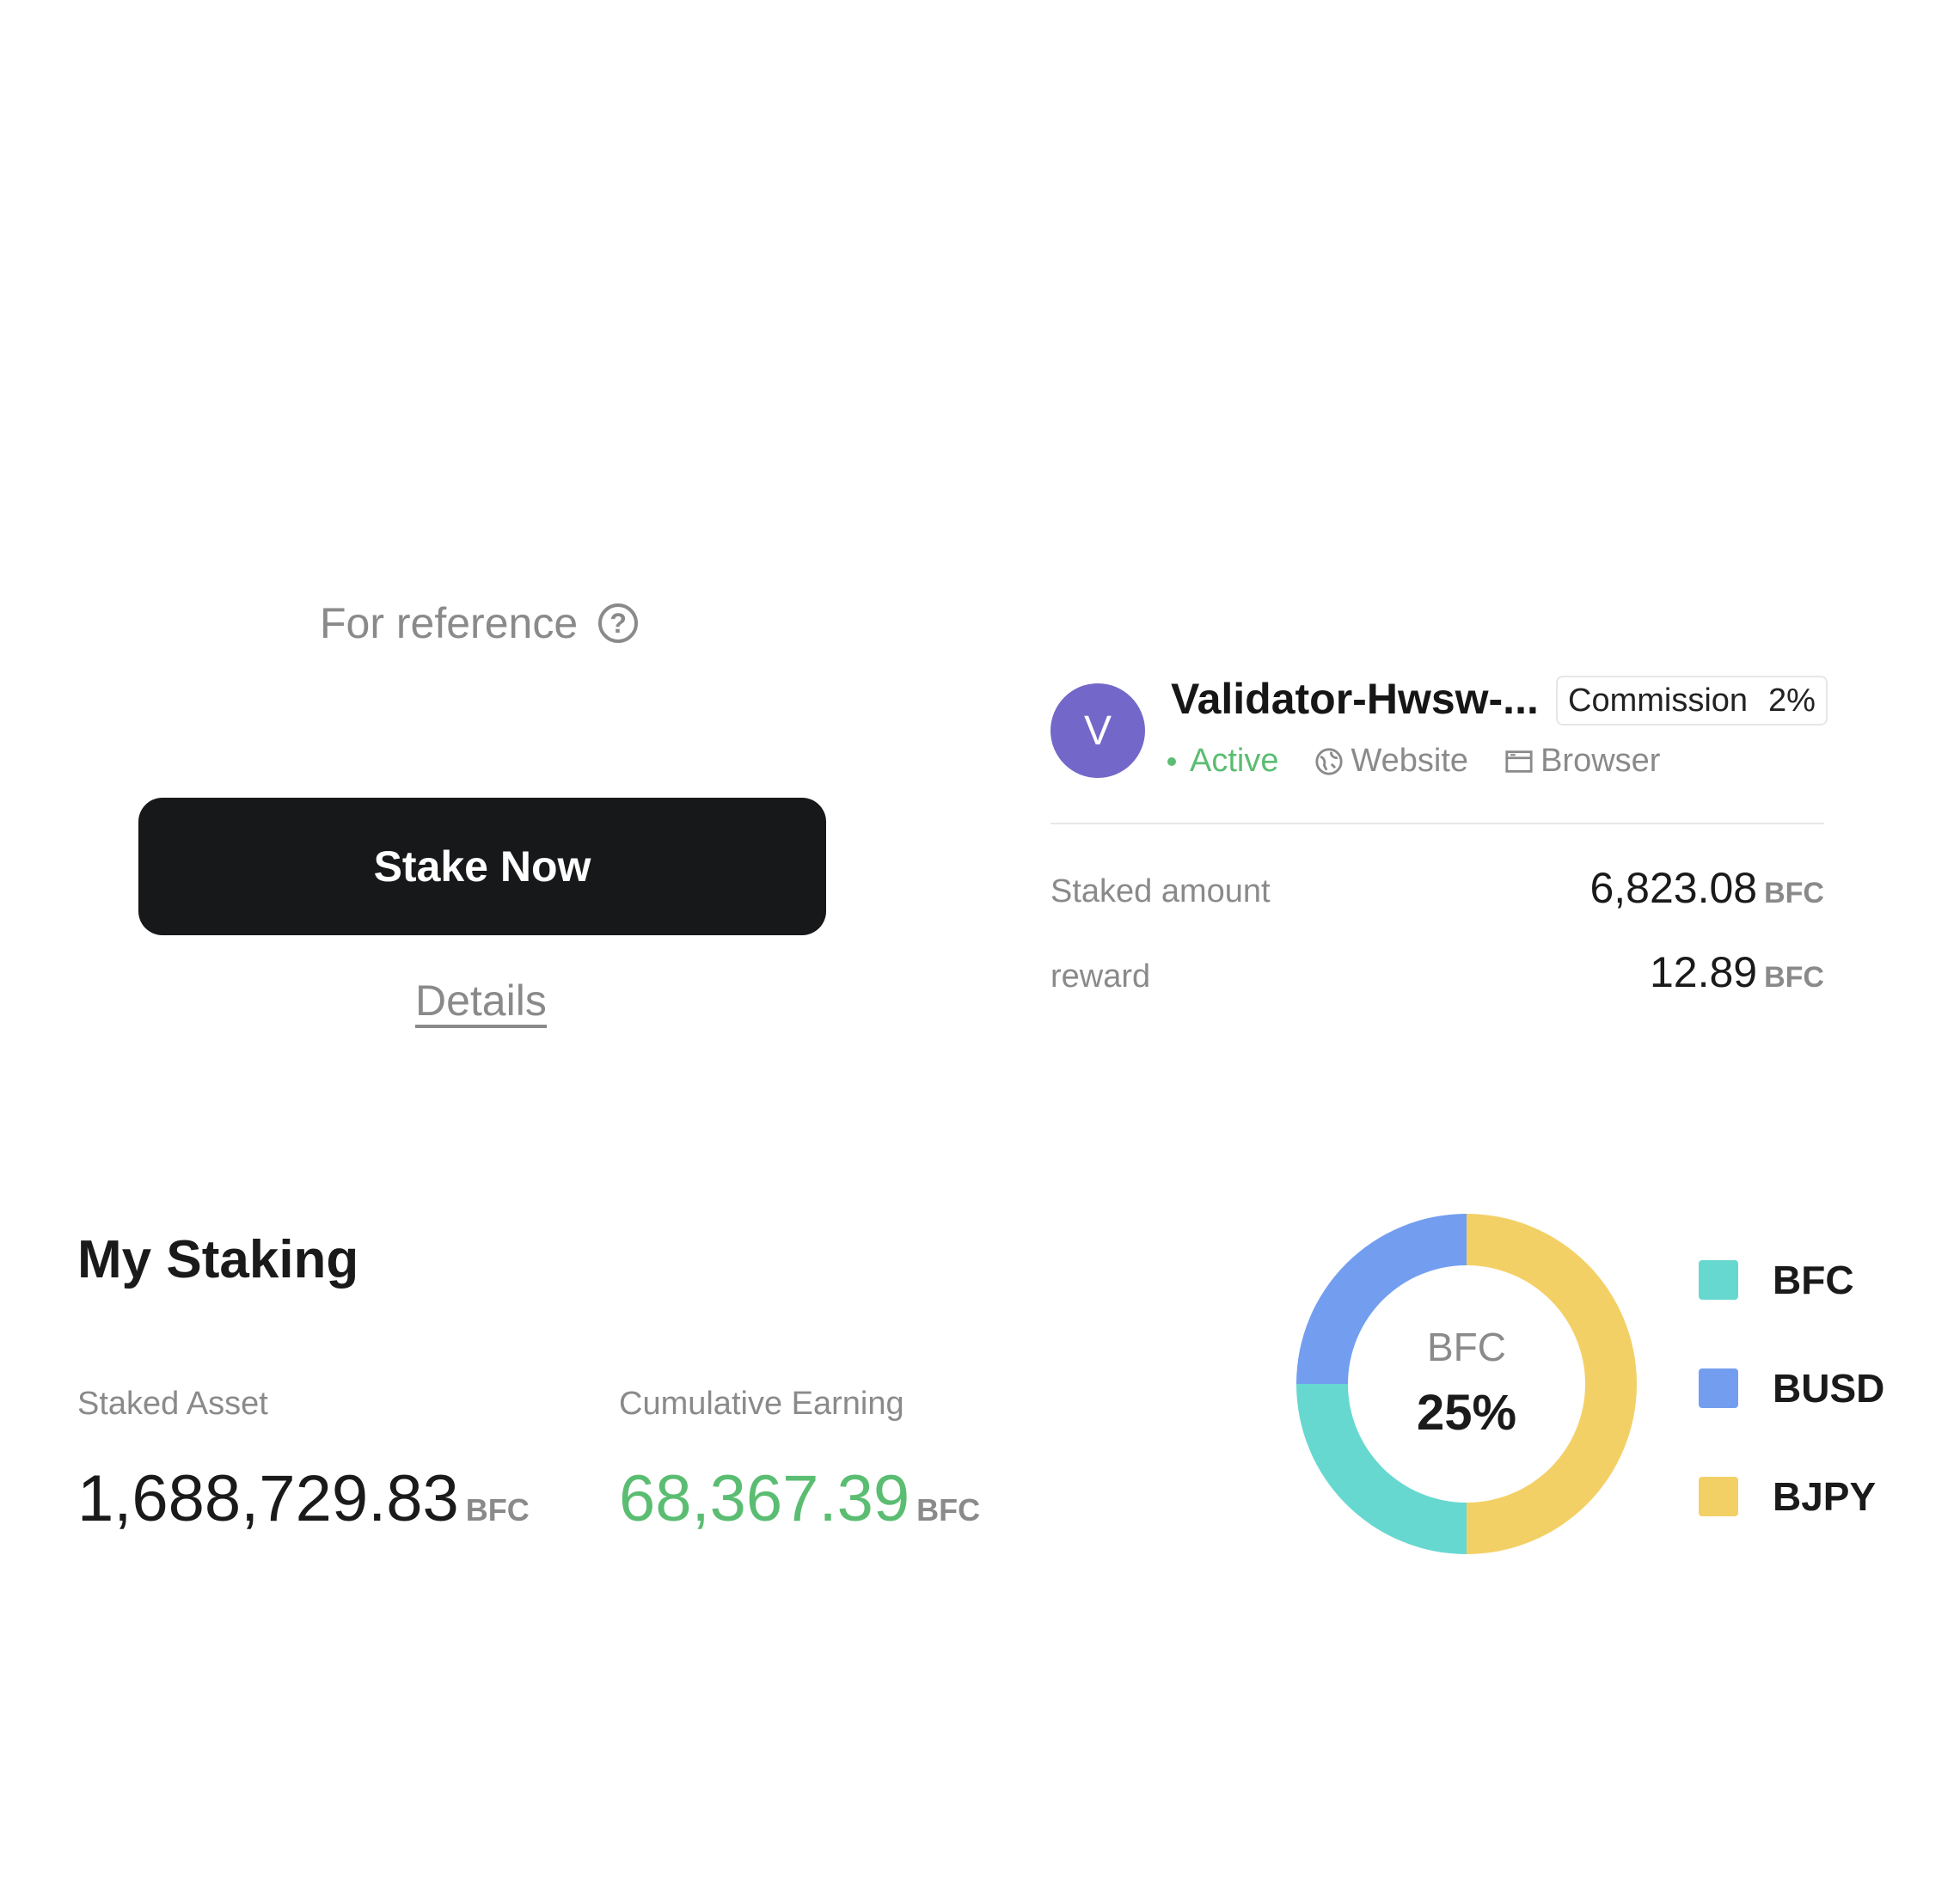 The image size is (1960, 1898). What do you see at coordinates (1794, 893) in the screenshot?
I see `staked-amount-unit: BFC` at bounding box center [1794, 893].